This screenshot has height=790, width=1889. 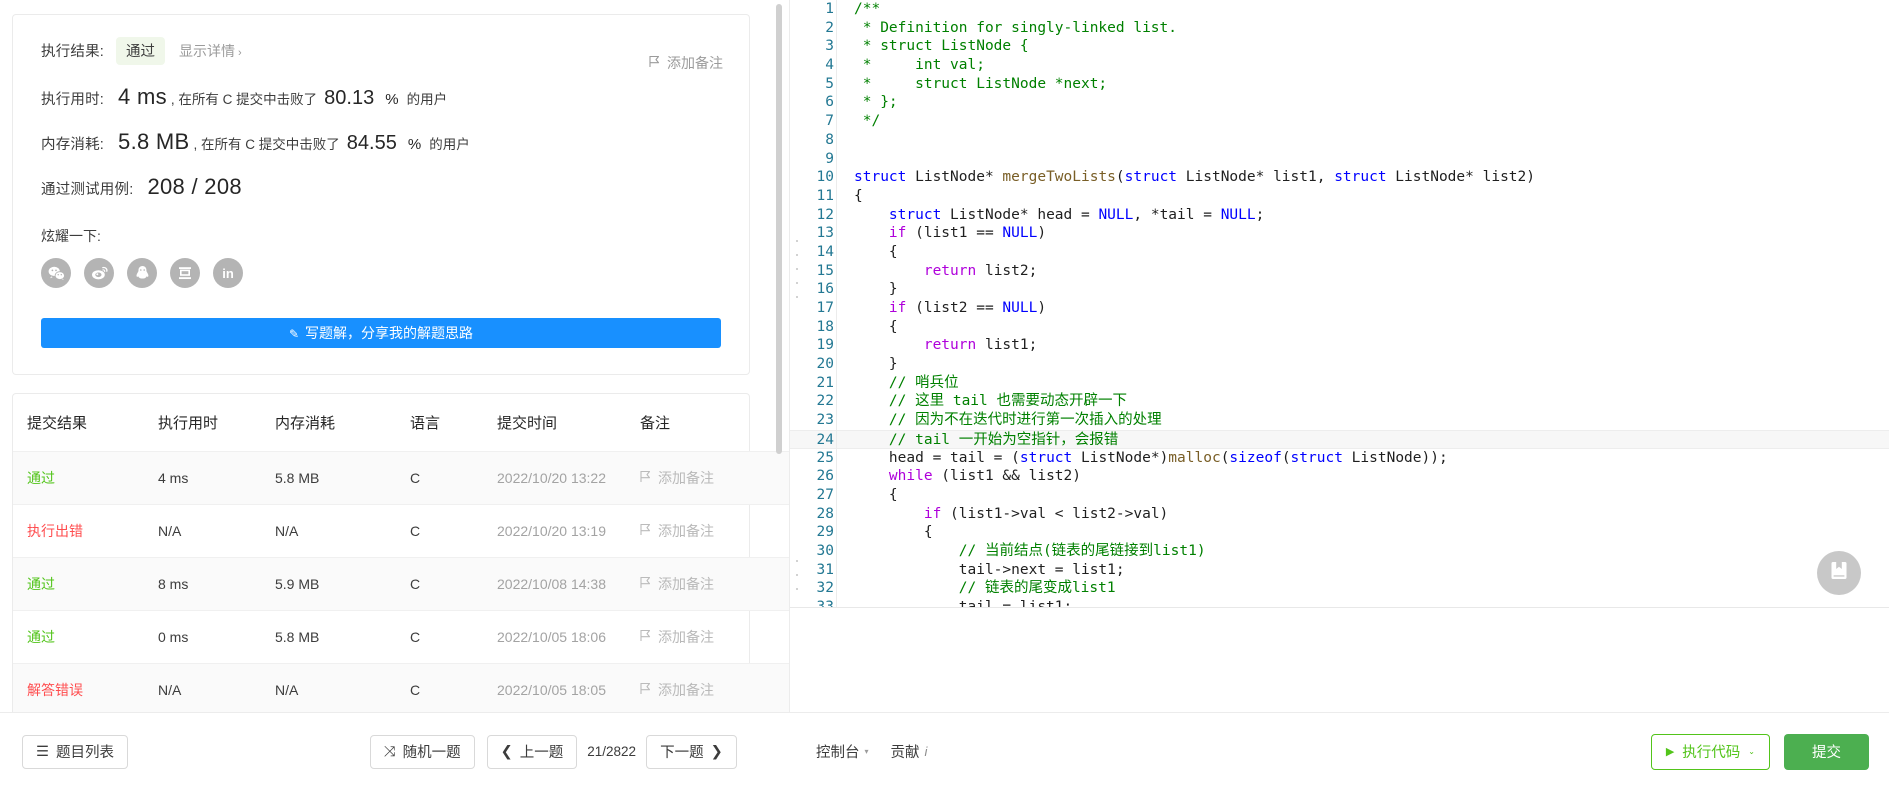 I want to click on col-header-note: 备注, so click(x=715, y=423).